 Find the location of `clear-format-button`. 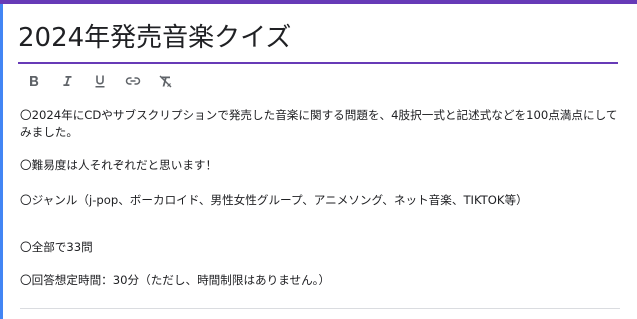

clear-format-button is located at coordinates (165, 81).